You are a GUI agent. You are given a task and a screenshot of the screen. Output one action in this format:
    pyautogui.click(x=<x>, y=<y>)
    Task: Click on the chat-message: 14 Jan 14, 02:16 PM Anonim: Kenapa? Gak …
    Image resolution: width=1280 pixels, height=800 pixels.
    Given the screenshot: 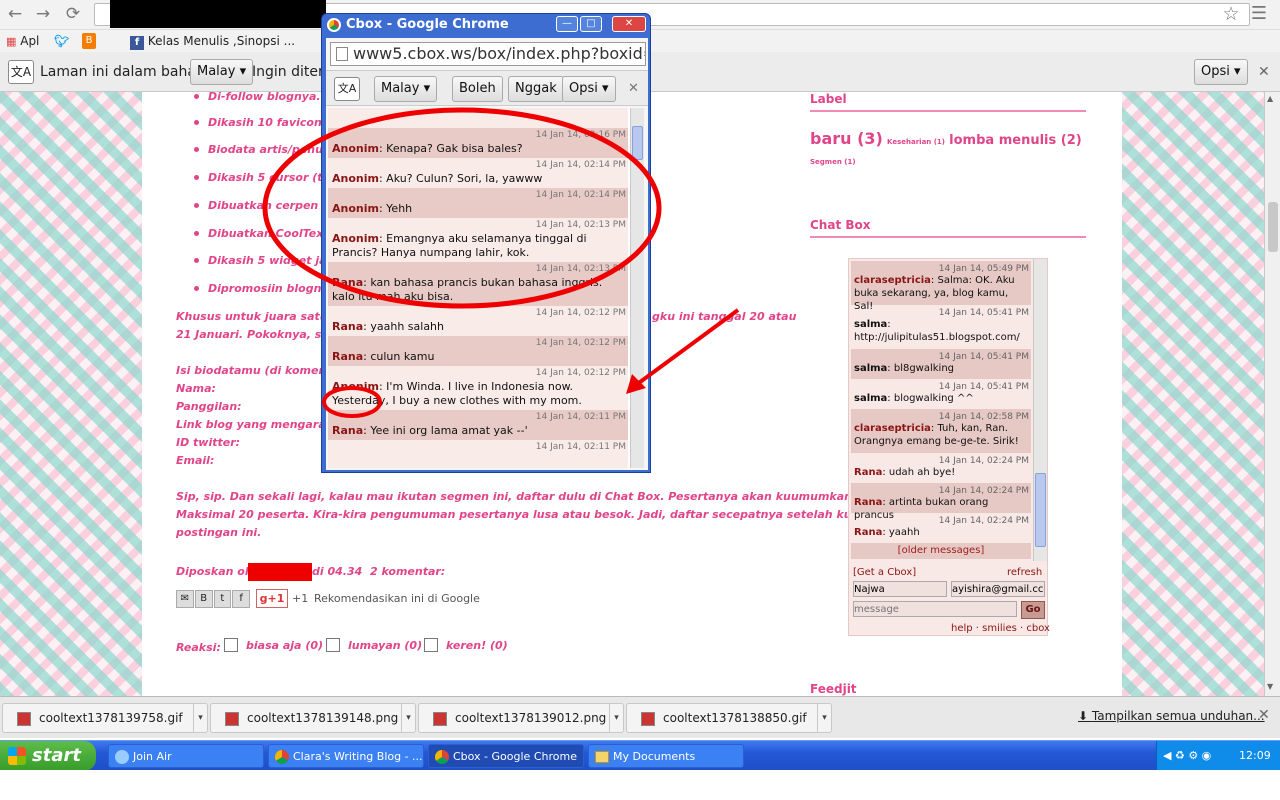 What is the action you would take?
    pyautogui.click(x=478, y=143)
    